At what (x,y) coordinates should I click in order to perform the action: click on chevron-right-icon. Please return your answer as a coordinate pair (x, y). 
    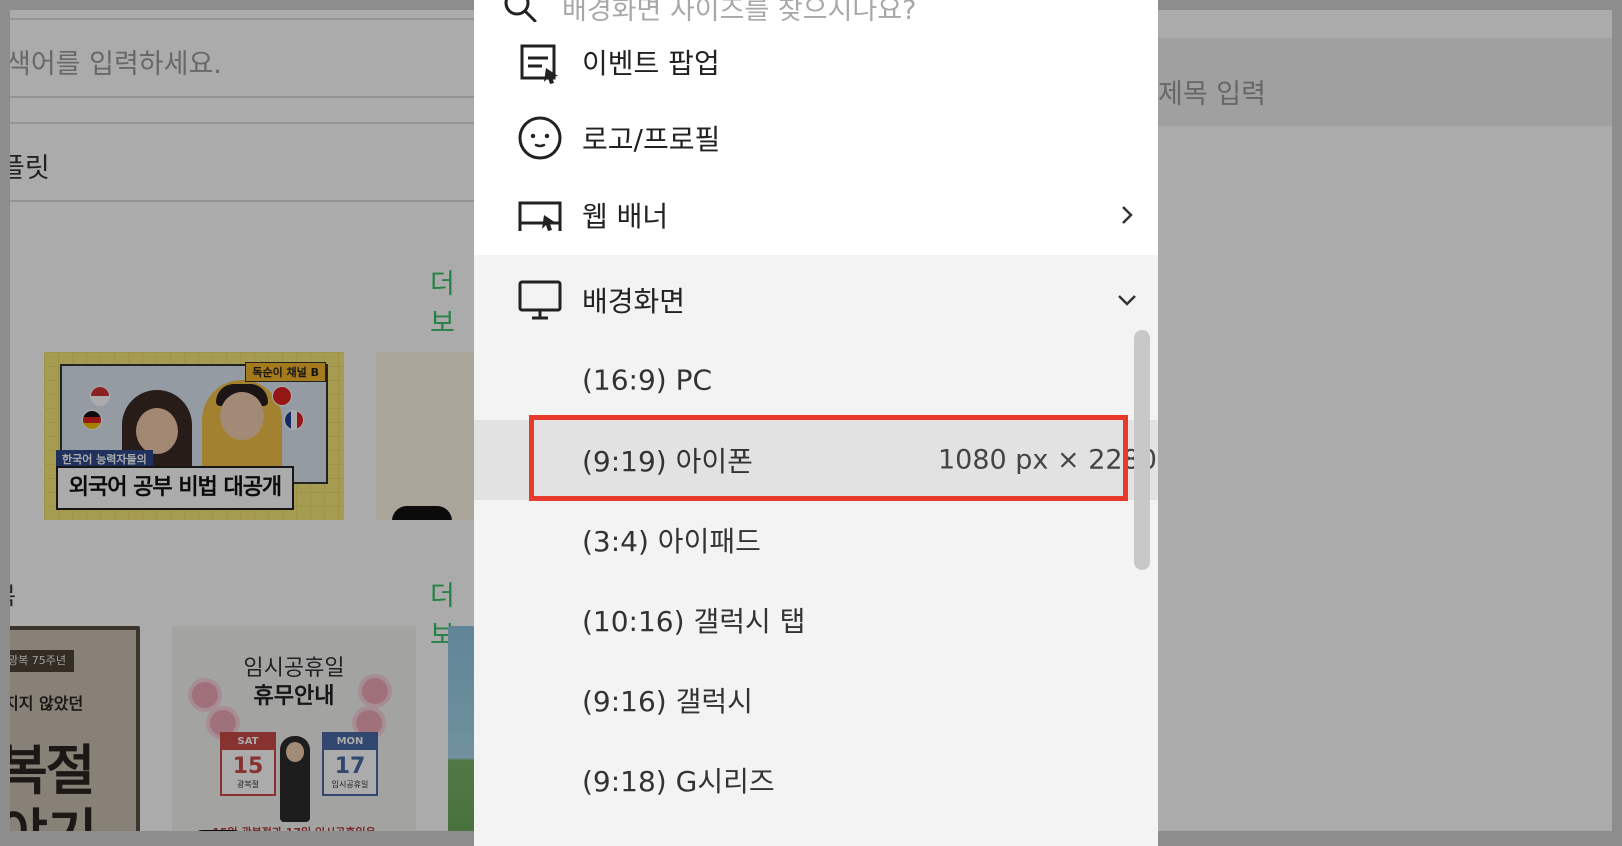
    Looking at the image, I should click on (1127, 215).